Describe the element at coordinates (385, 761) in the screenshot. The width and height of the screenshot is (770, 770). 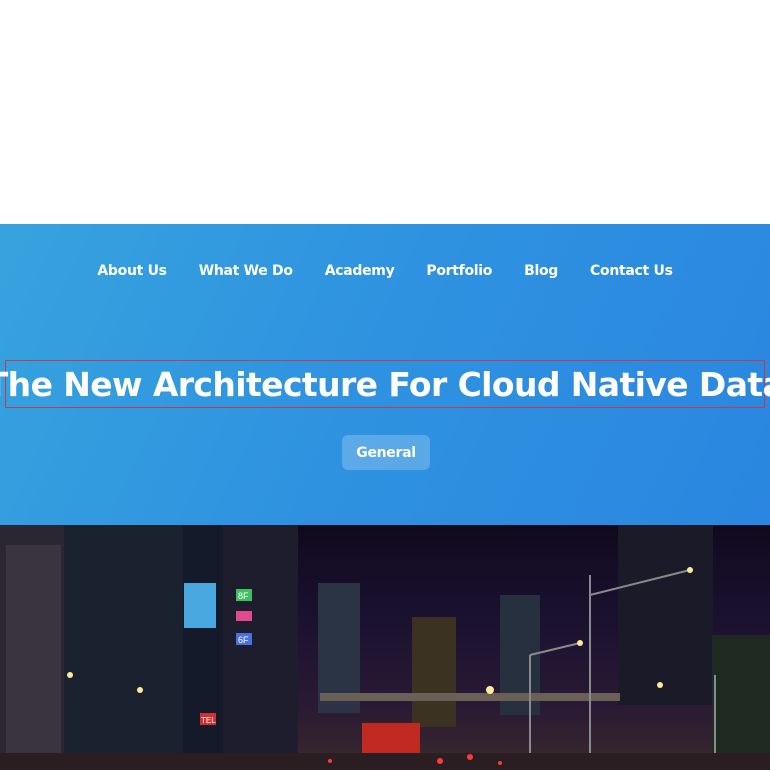
I see `street` at that location.